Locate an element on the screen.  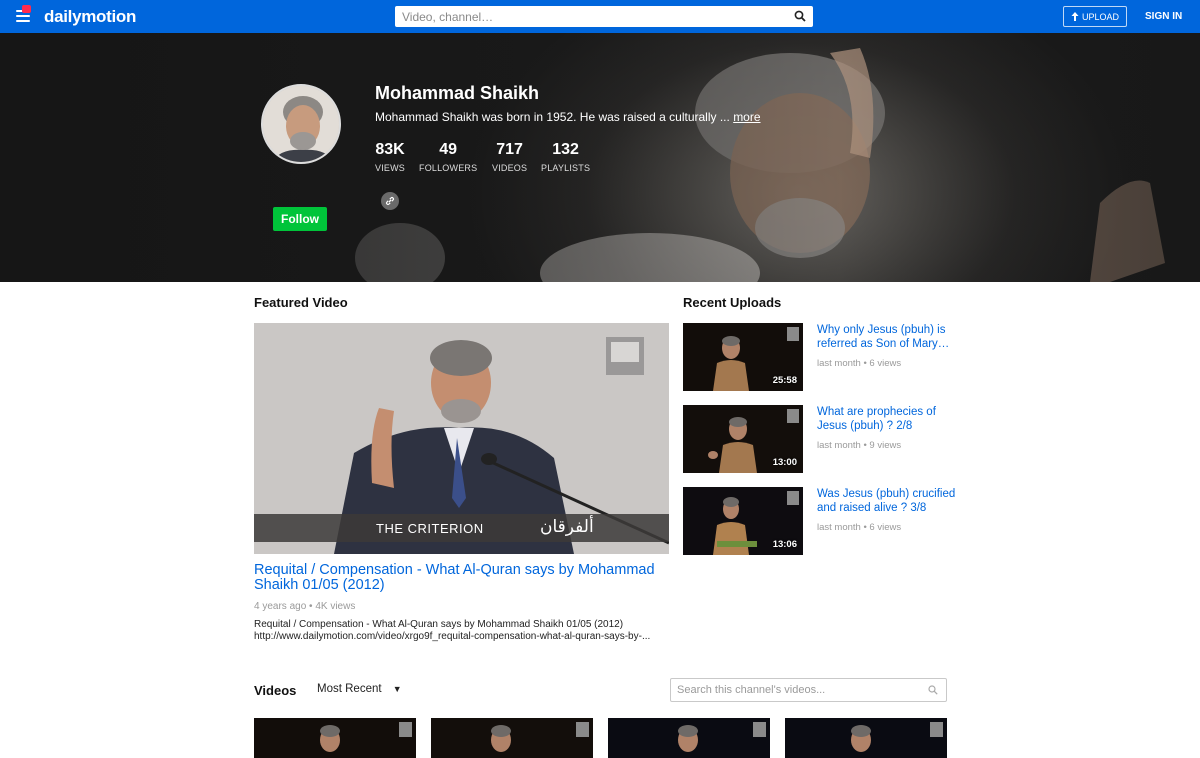
follow-button: Follow is located at coordinates (300, 219).